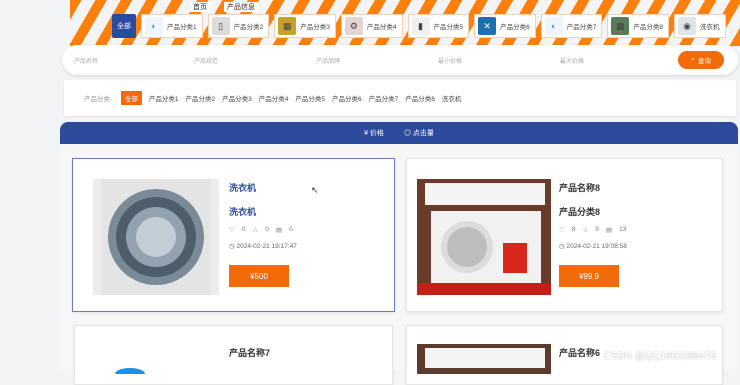 The image size is (740, 385). I want to click on category-item: ▦产品分类3, so click(305, 26).